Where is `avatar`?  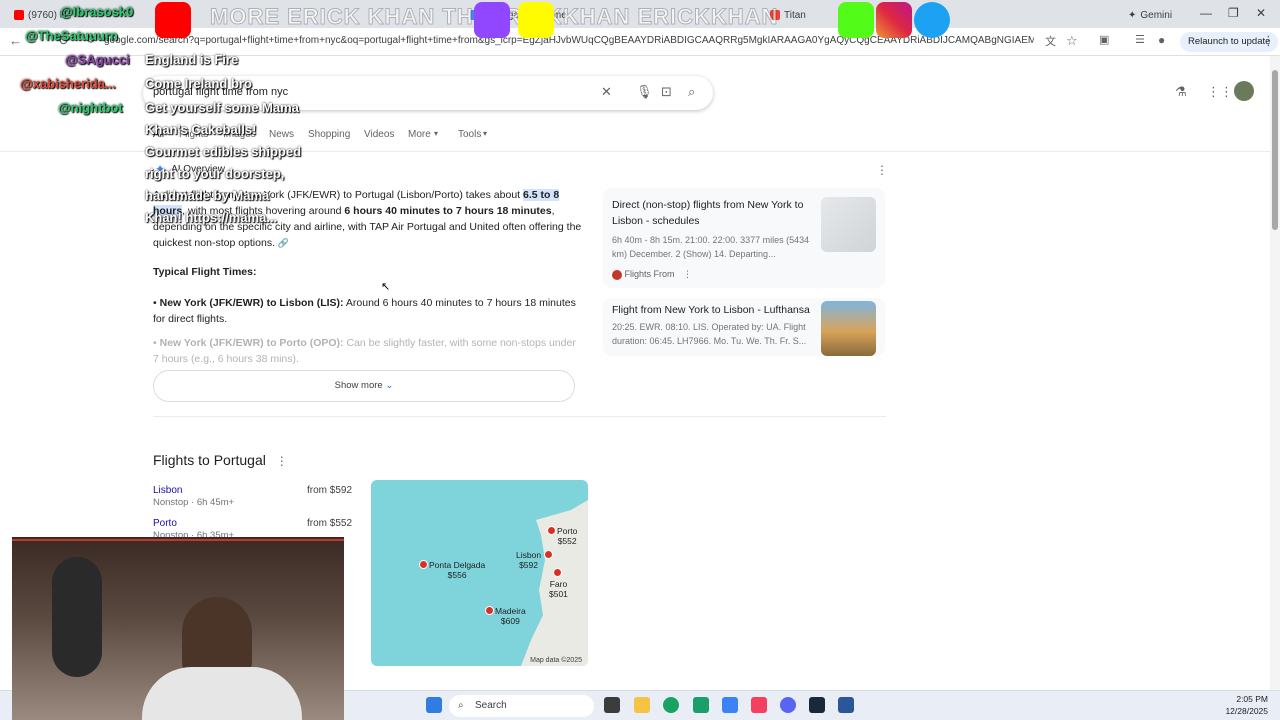
avatar is located at coordinates (1244, 91).